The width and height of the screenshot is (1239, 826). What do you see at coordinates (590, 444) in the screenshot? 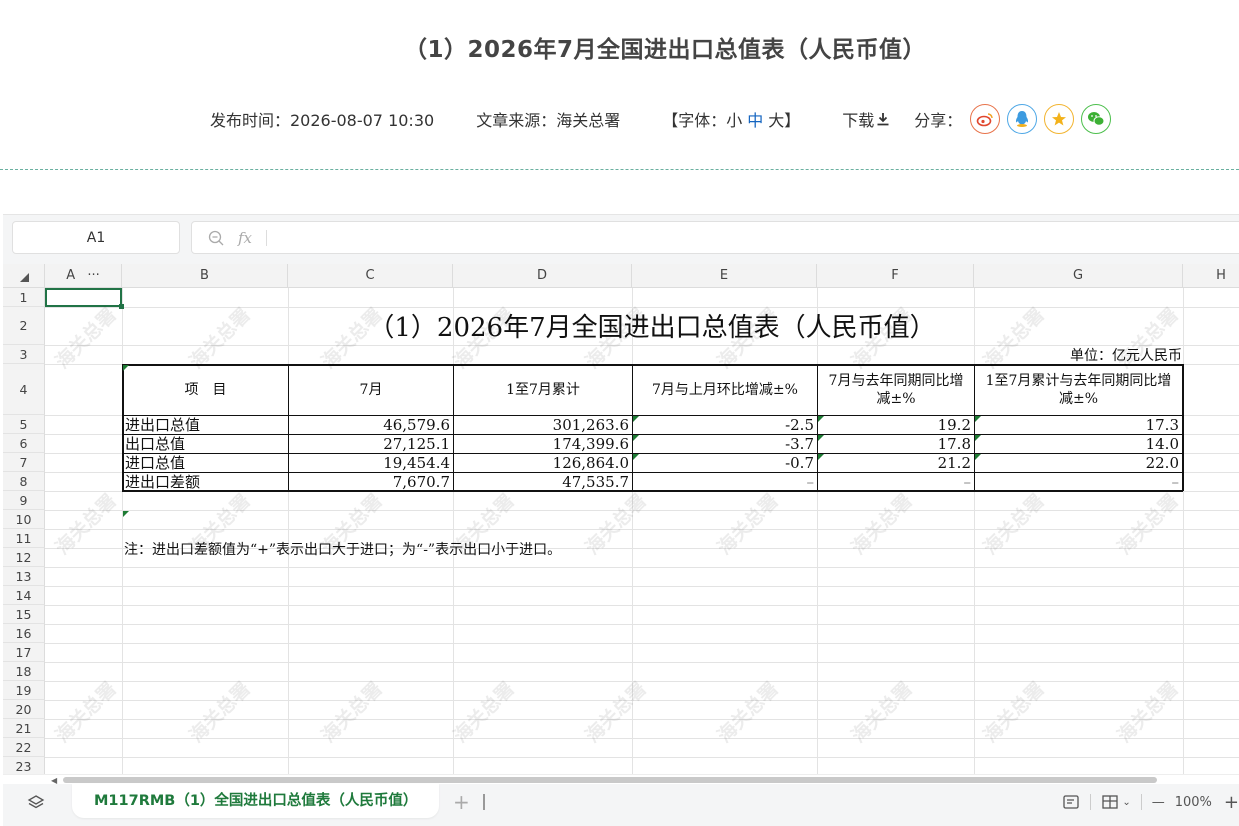
I see `cell-export-cumulative: 174,399.6` at bounding box center [590, 444].